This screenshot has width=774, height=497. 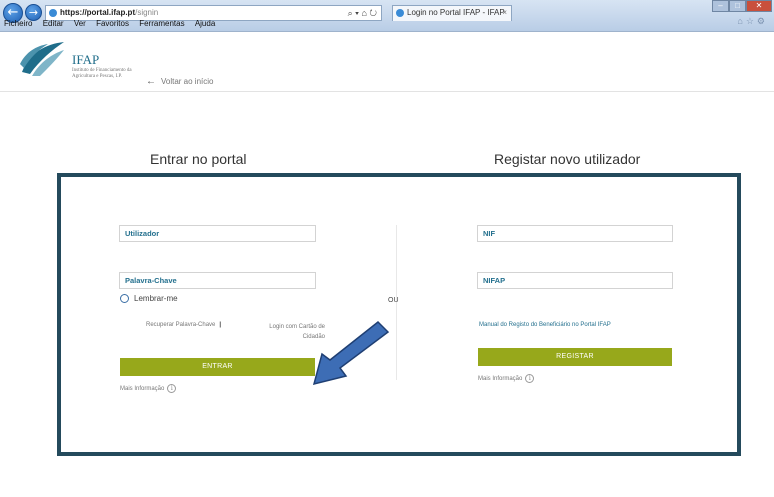 I want to click on left-arrow-icon: ←, so click(x=151, y=81).